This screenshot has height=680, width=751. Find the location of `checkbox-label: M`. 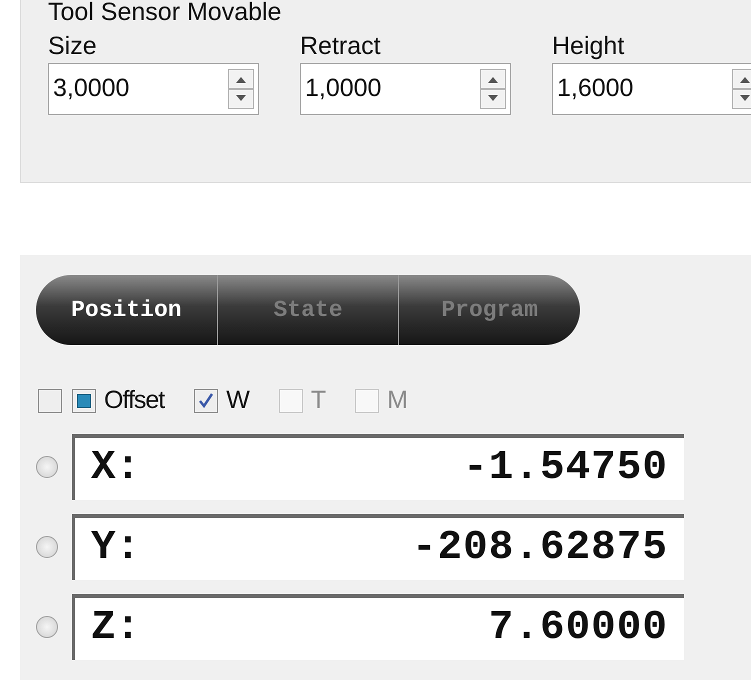

checkbox-label: M is located at coordinates (397, 400).